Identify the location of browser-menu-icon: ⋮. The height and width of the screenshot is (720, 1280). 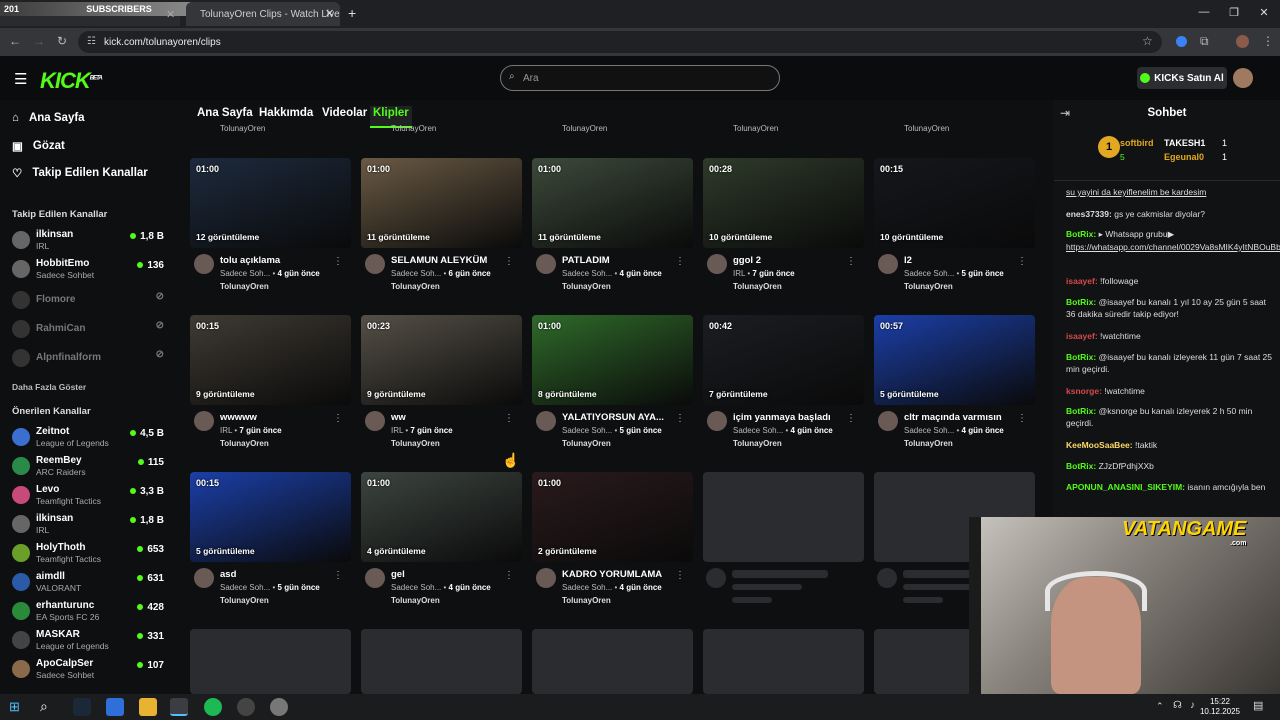
(1268, 41).